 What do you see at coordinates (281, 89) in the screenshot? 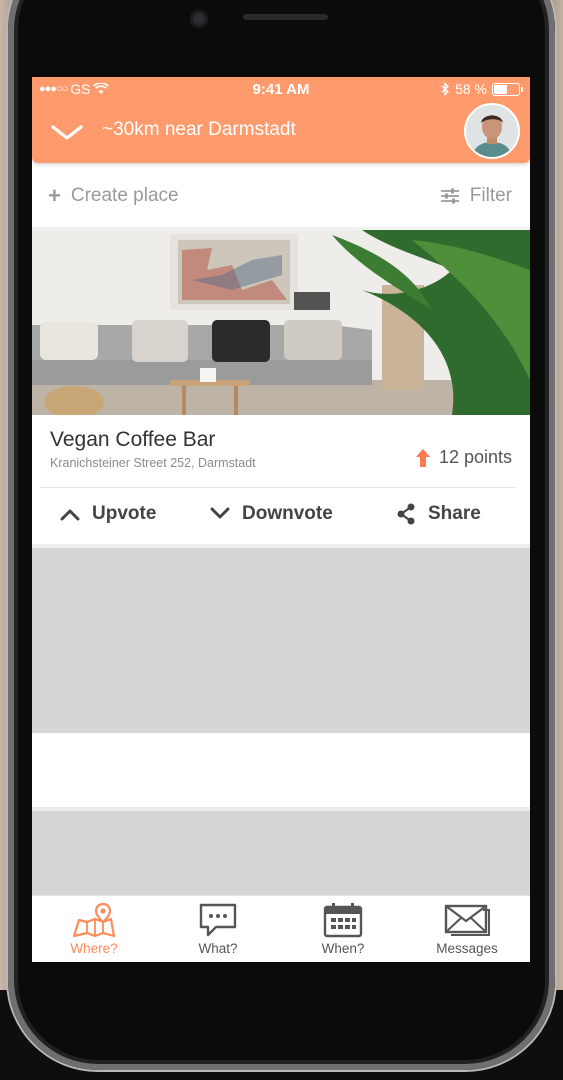
I see `status-bar: ●●●○○ GS 9:41 AM 58 %` at bounding box center [281, 89].